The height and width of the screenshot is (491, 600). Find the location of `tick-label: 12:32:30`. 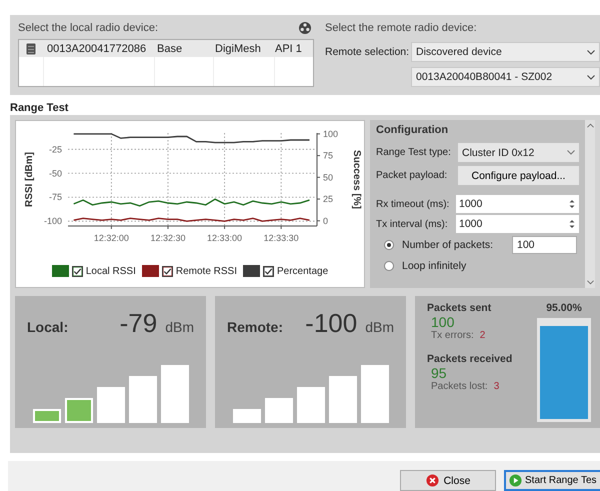

tick-label: 12:32:30 is located at coordinates (168, 238).